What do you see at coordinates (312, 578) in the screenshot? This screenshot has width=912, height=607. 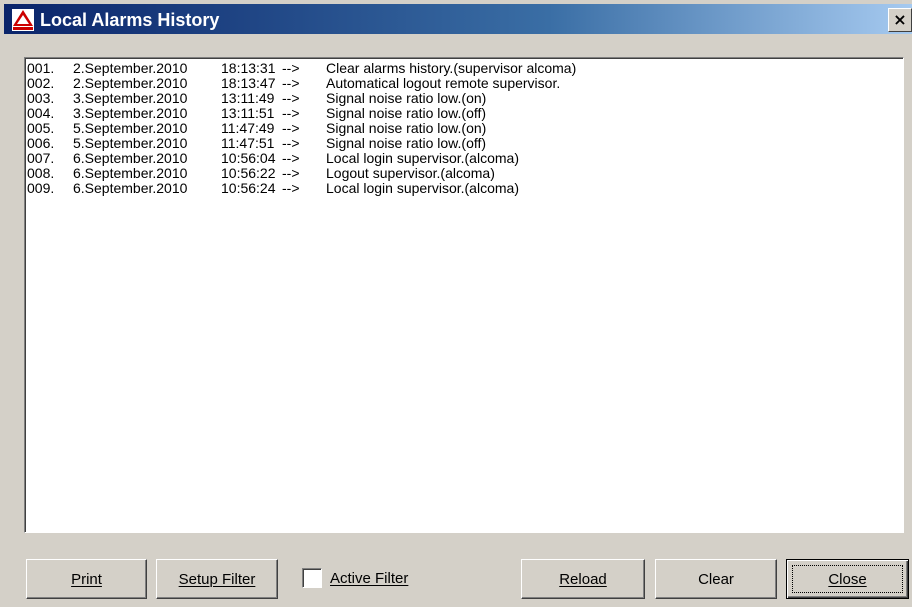 I see `active-filter-checkbox` at bounding box center [312, 578].